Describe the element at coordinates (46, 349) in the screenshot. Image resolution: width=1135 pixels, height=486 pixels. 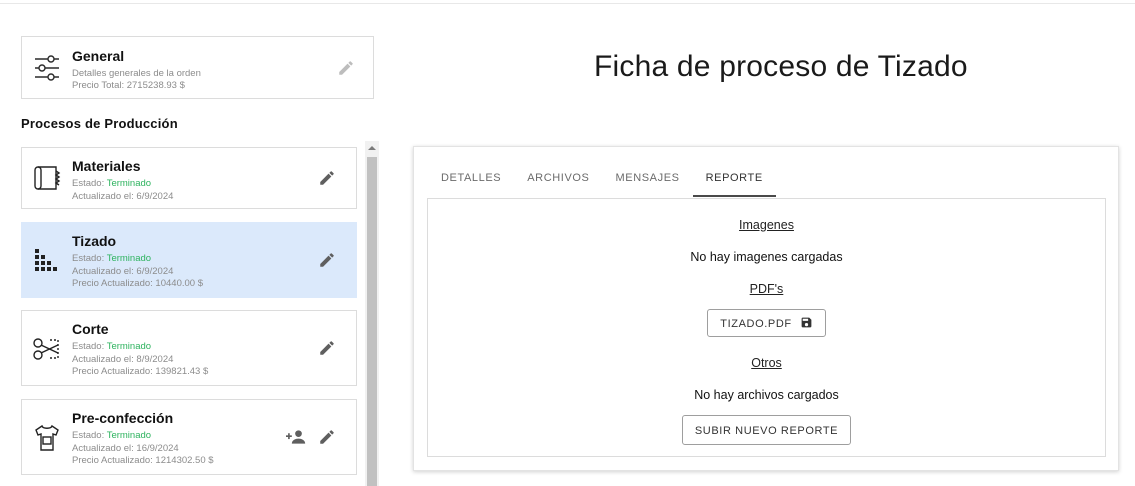
I see `scissors-icon` at that location.